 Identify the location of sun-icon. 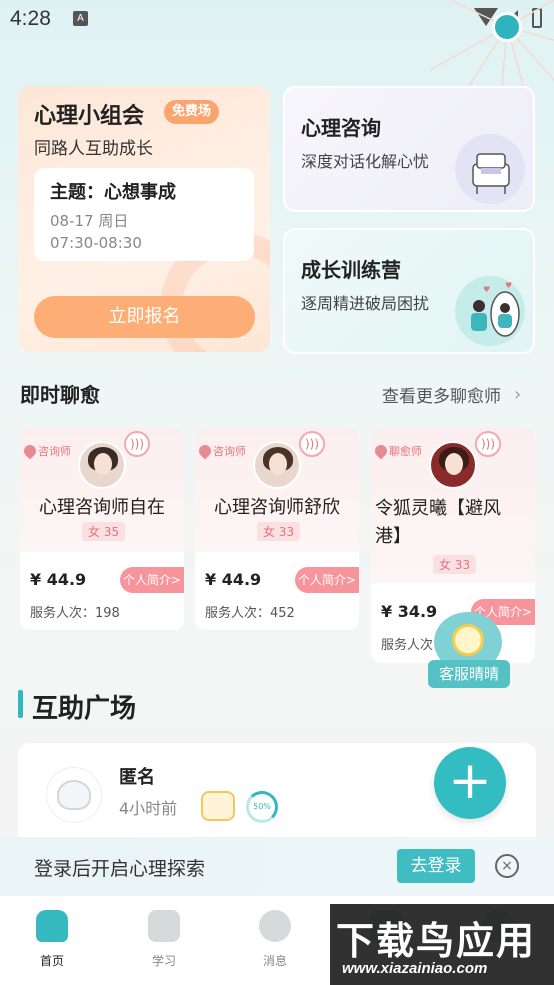
(507, 27).